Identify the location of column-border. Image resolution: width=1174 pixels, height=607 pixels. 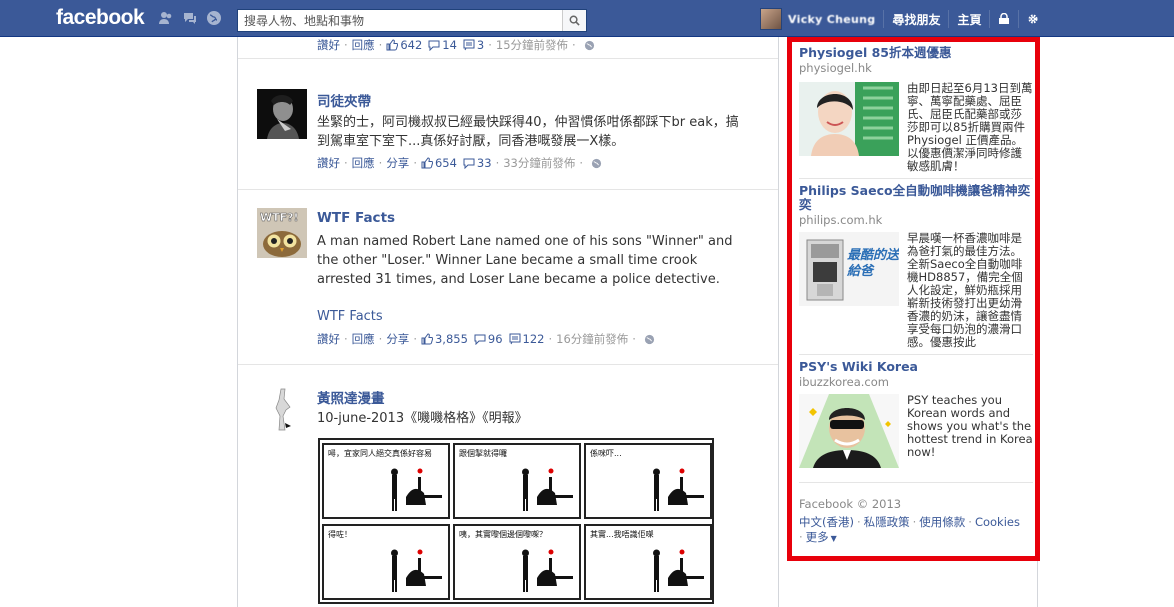
(1037, 584).